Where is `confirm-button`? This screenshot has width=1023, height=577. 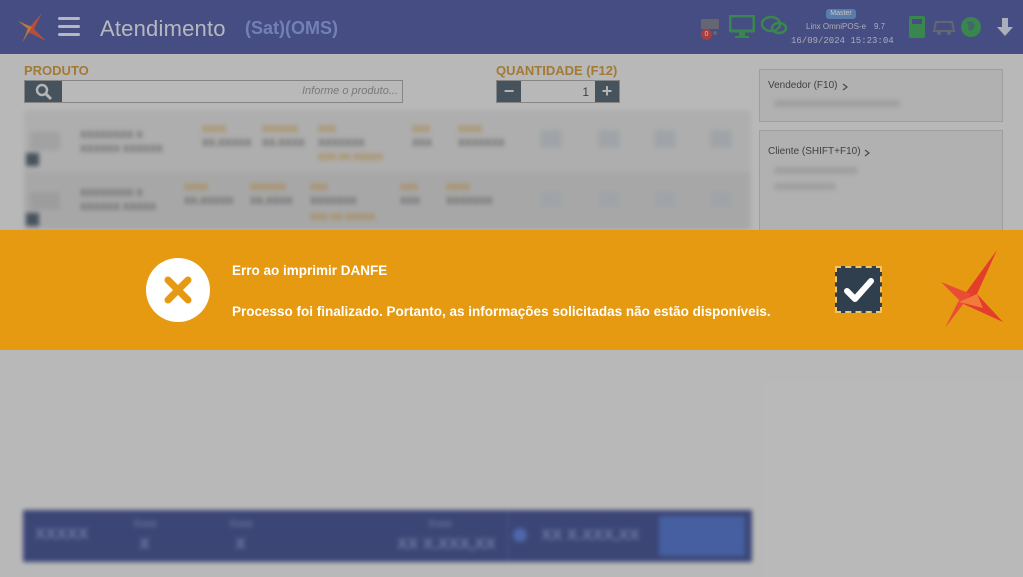
confirm-button is located at coordinates (858, 289).